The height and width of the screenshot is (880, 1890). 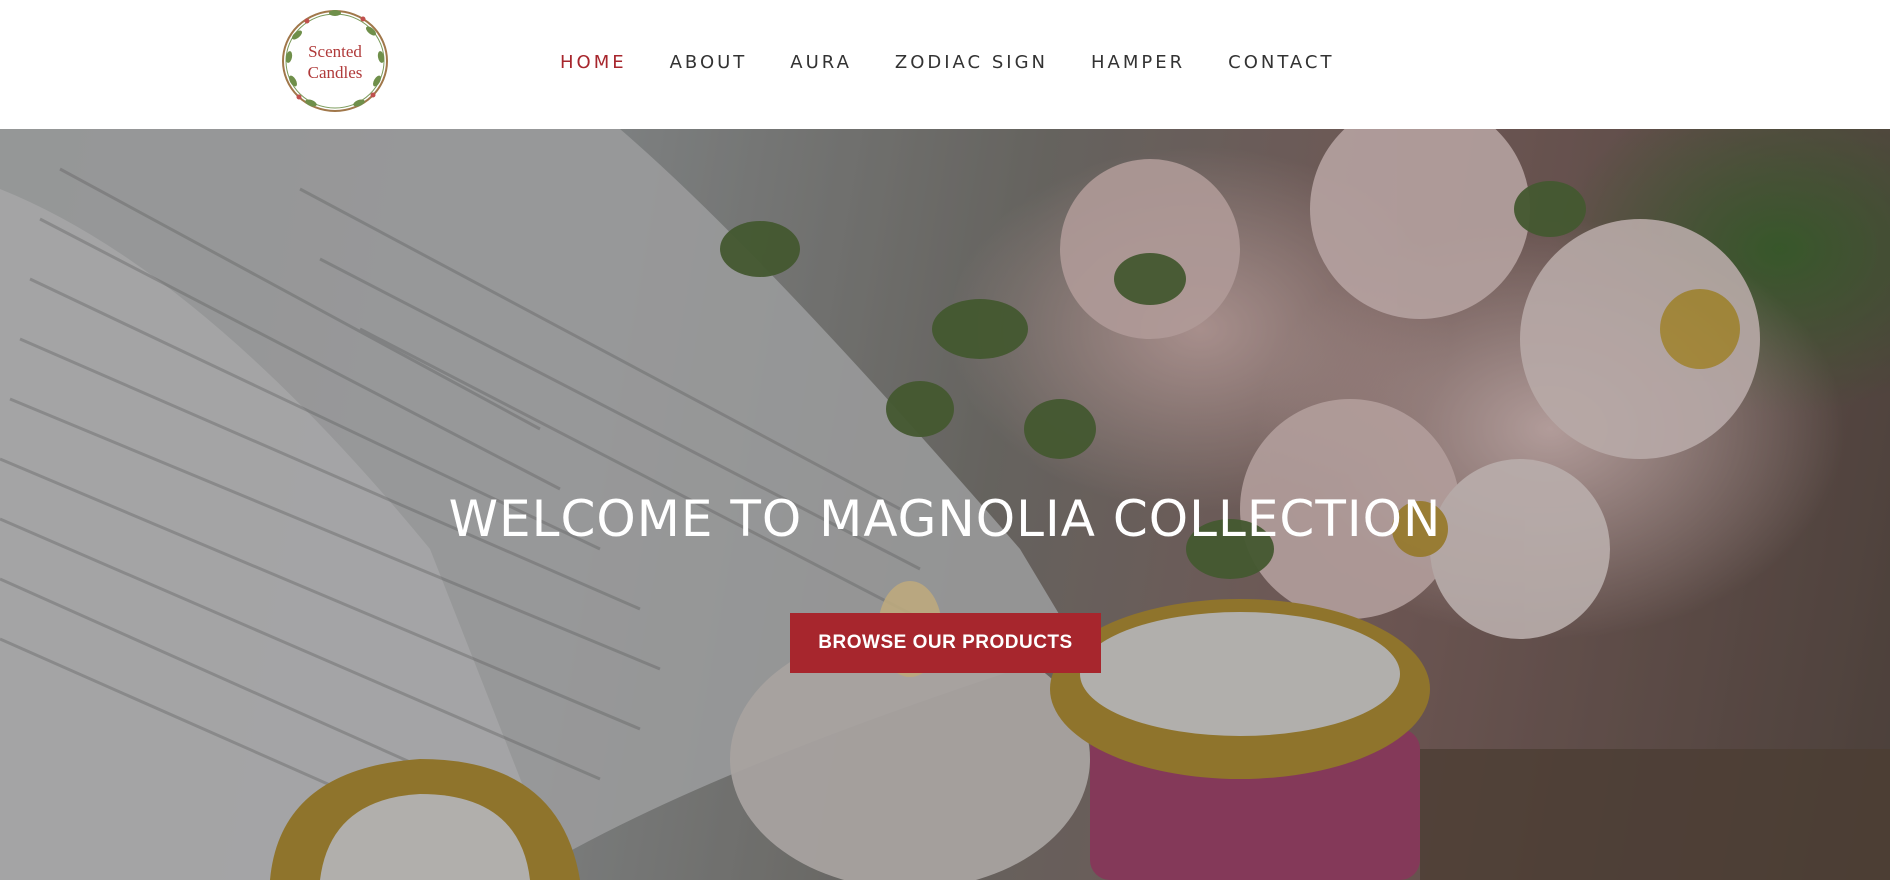 I want to click on logo-text: Scented Candles, so click(x=335, y=62).